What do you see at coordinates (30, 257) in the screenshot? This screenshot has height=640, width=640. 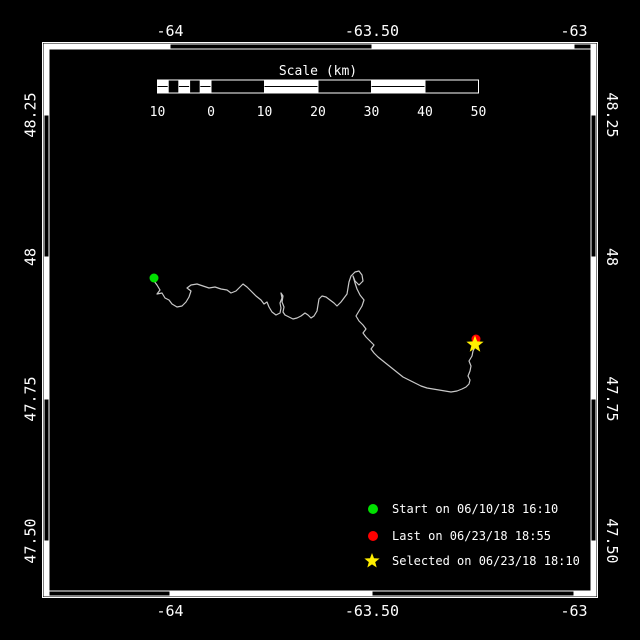 I see `y-tick-label-left: 48` at bounding box center [30, 257].